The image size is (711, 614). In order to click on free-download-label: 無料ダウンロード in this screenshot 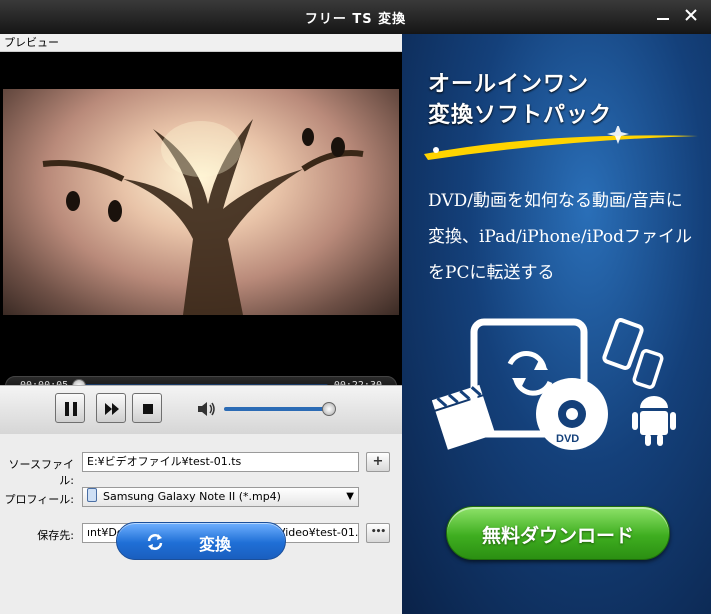, I will do `click(557, 536)`.